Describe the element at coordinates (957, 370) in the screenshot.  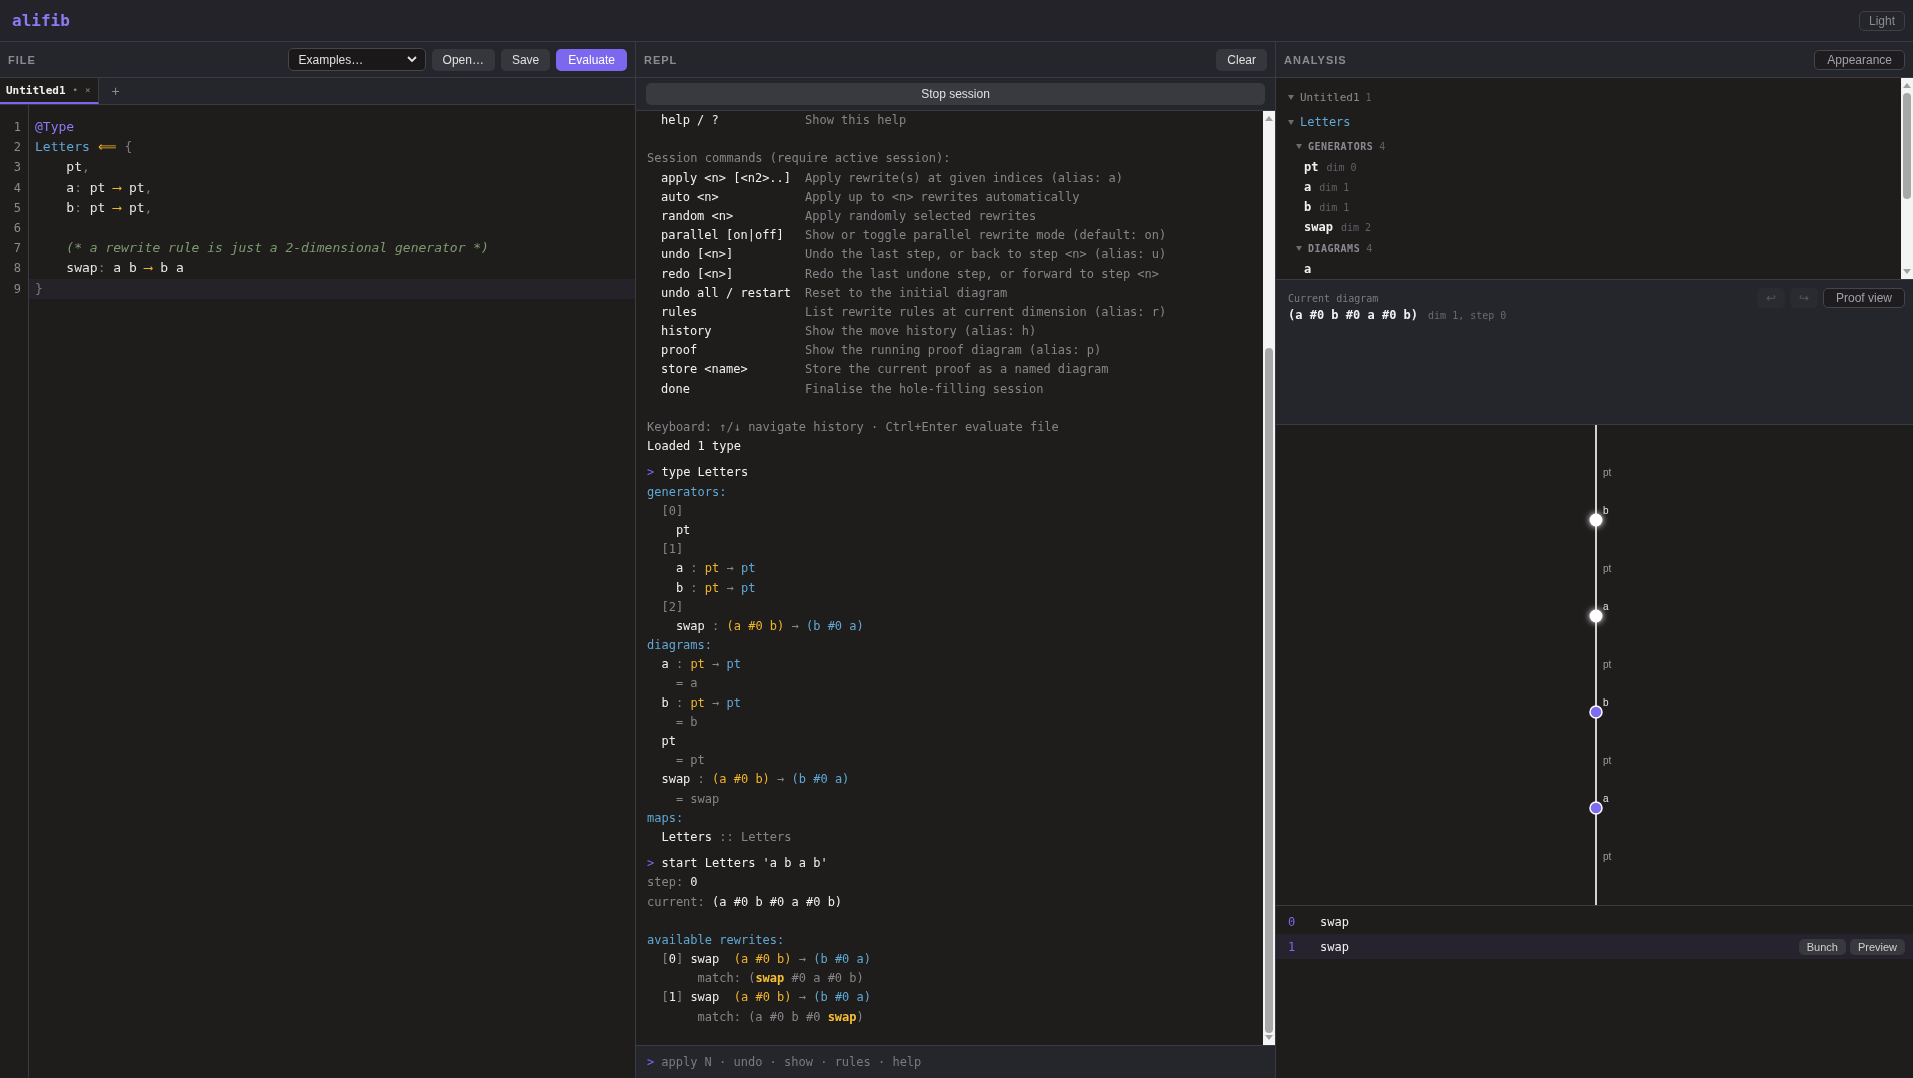
I see `help-description: Store the current proof as a named diagram` at that location.